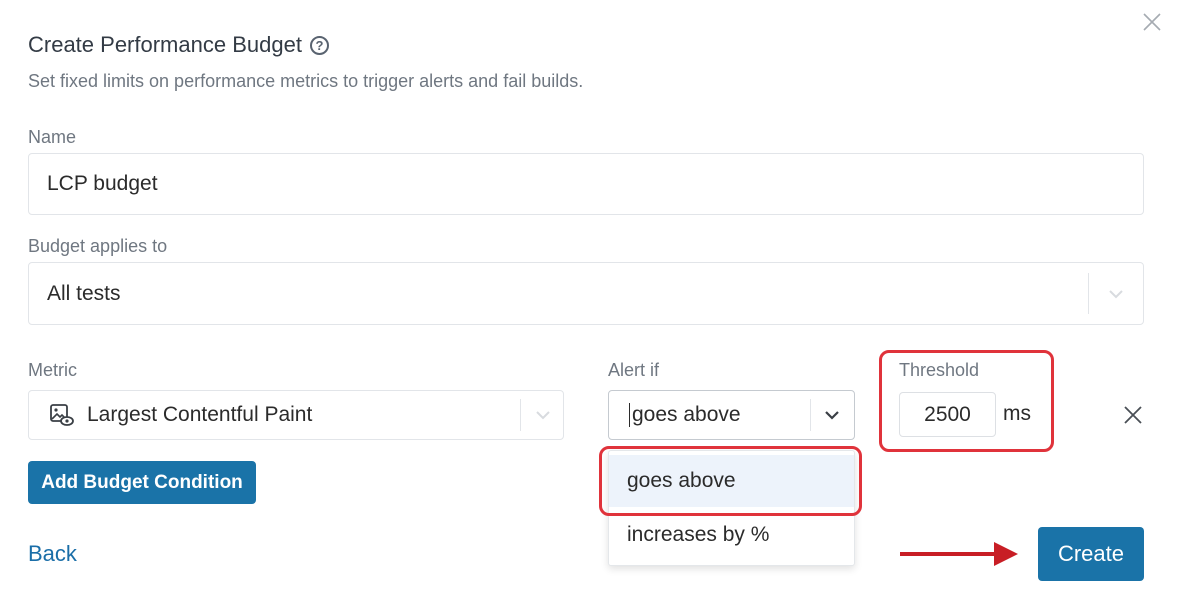  Describe the element at coordinates (1152, 22) in the screenshot. I see `close-modal-icon` at that location.